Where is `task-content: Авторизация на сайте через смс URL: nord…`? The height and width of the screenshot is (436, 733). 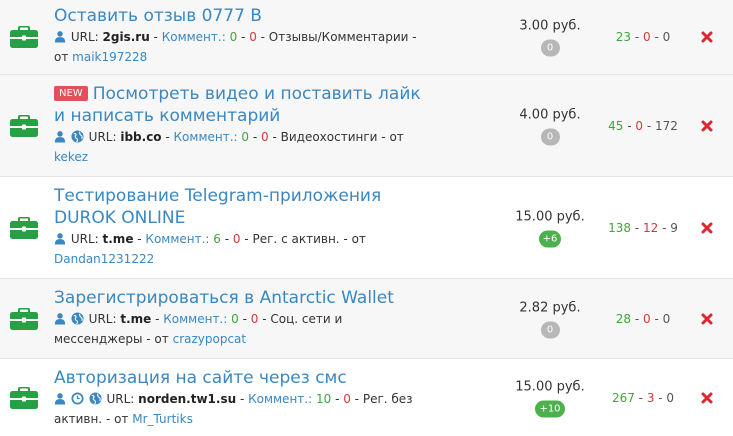
task-content: Авторизация на сайте через смс URL: nord… is located at coordinates (239, 398).